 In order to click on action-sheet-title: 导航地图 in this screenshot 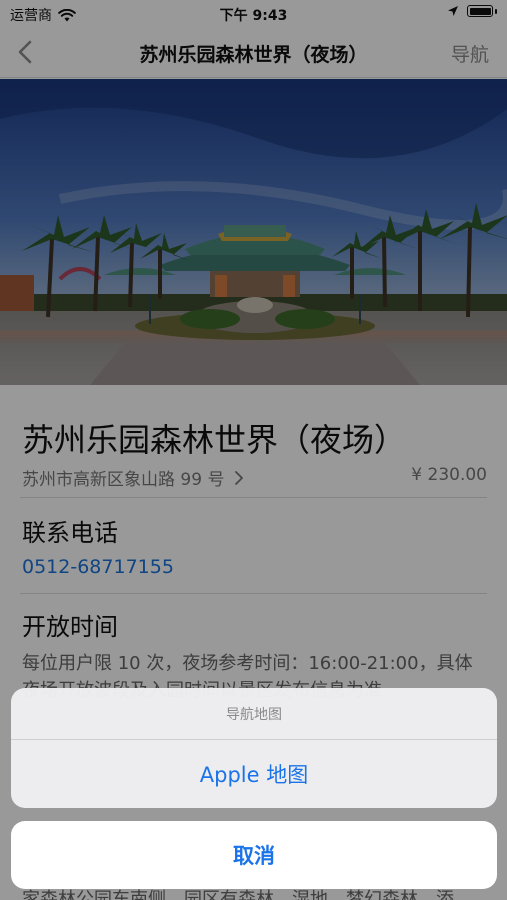, I will do `click(254, 714)`.